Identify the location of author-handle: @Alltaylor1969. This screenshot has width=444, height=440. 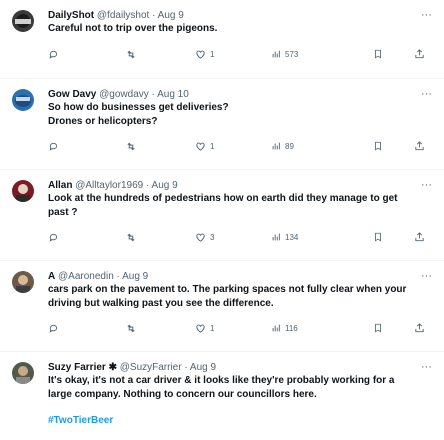
(109, 185).